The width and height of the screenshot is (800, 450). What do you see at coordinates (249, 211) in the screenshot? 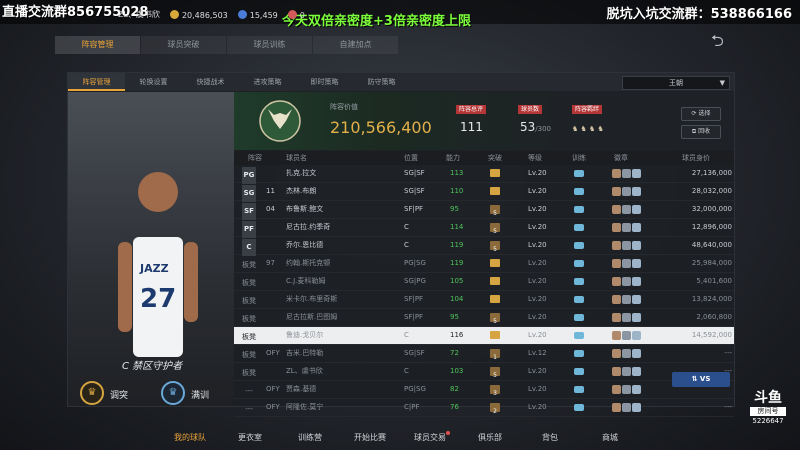
I see `slot-label: SF` at bounding box center [249, 211].